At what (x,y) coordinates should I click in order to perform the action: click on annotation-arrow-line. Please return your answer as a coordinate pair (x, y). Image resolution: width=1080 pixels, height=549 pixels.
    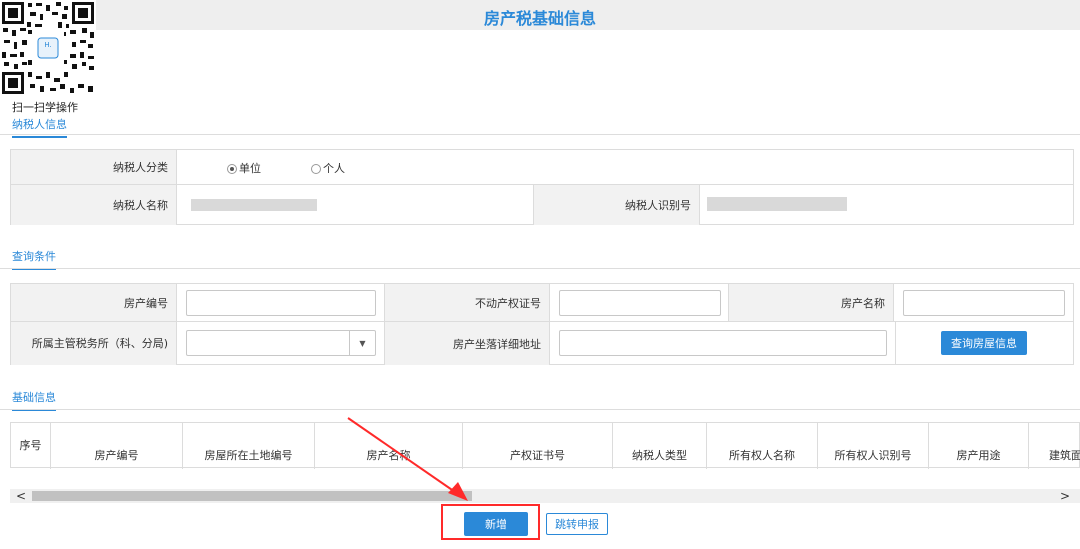
    Looking at the image, I should click on (403, 456).